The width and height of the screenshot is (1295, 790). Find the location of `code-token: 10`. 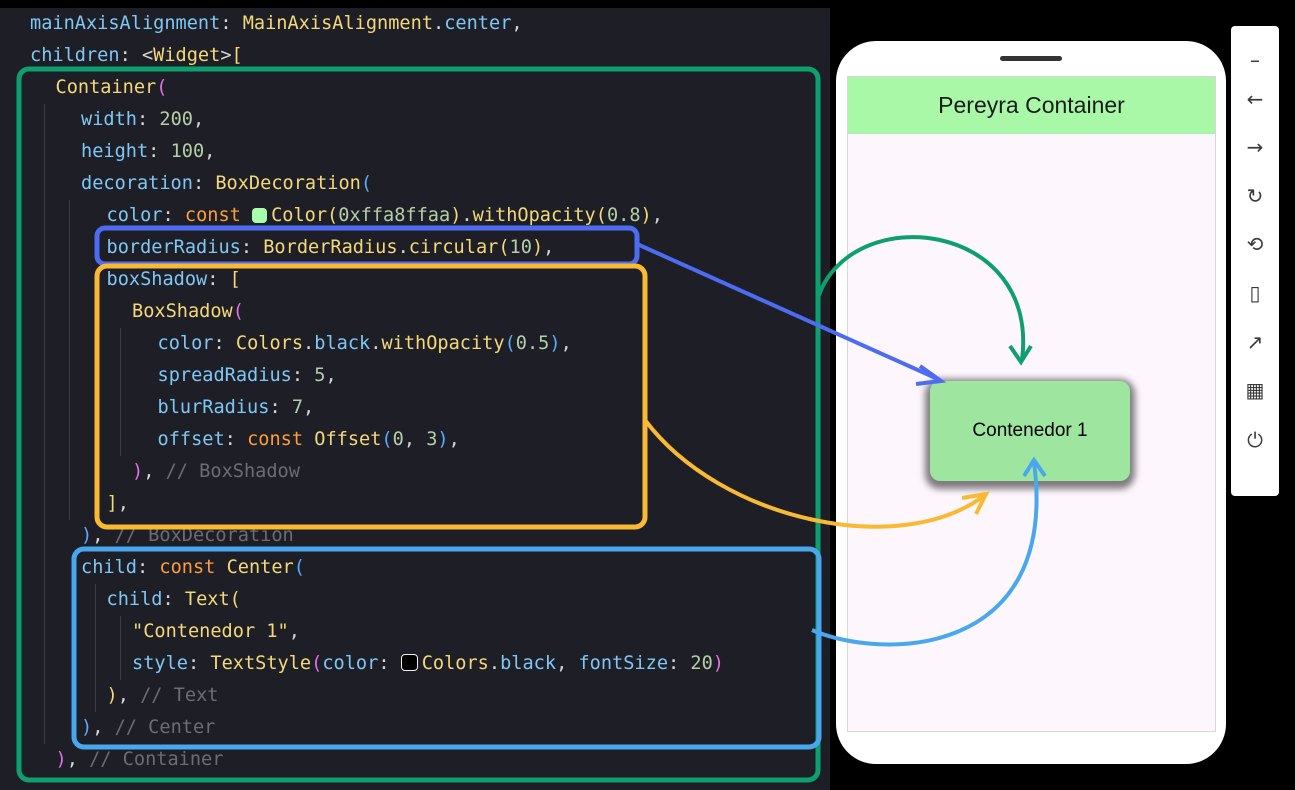

code-token: 10 is located at coordinates (520, 247).